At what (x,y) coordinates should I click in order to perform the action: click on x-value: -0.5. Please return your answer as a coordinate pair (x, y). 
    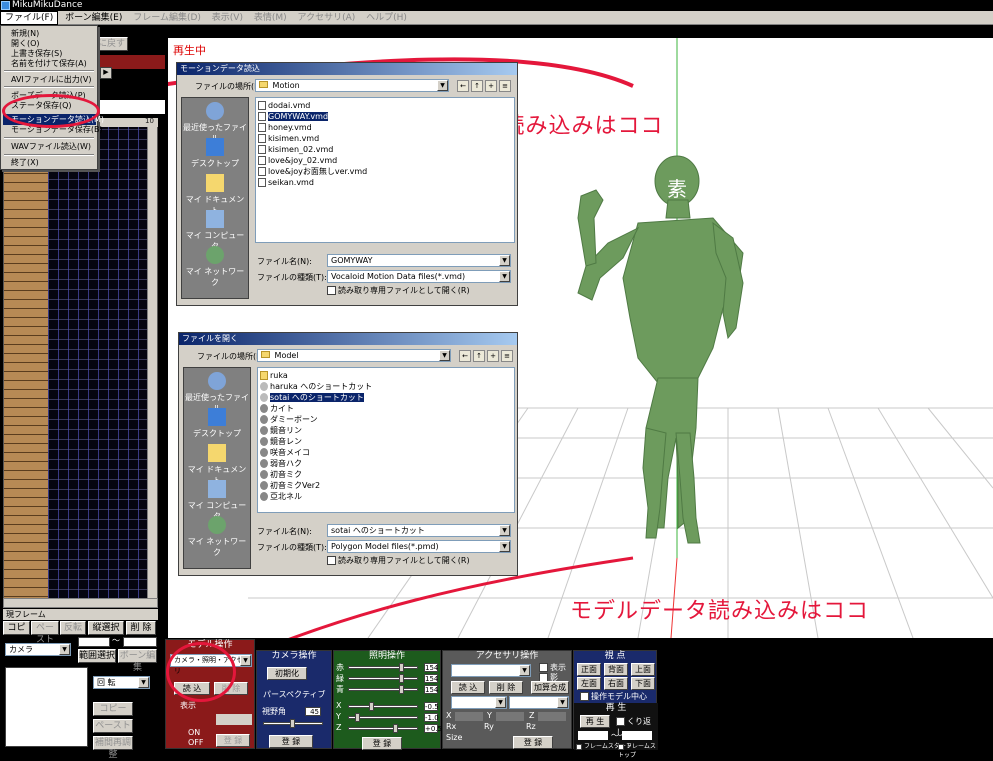
    Looking at the image, I should click on (431, 706).